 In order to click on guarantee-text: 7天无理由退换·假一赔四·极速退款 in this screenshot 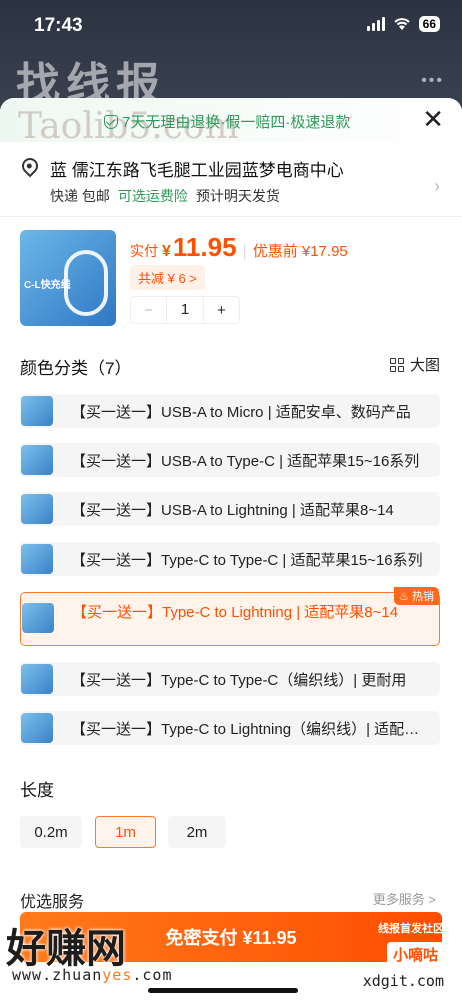, I will do `click(227, 121)`.